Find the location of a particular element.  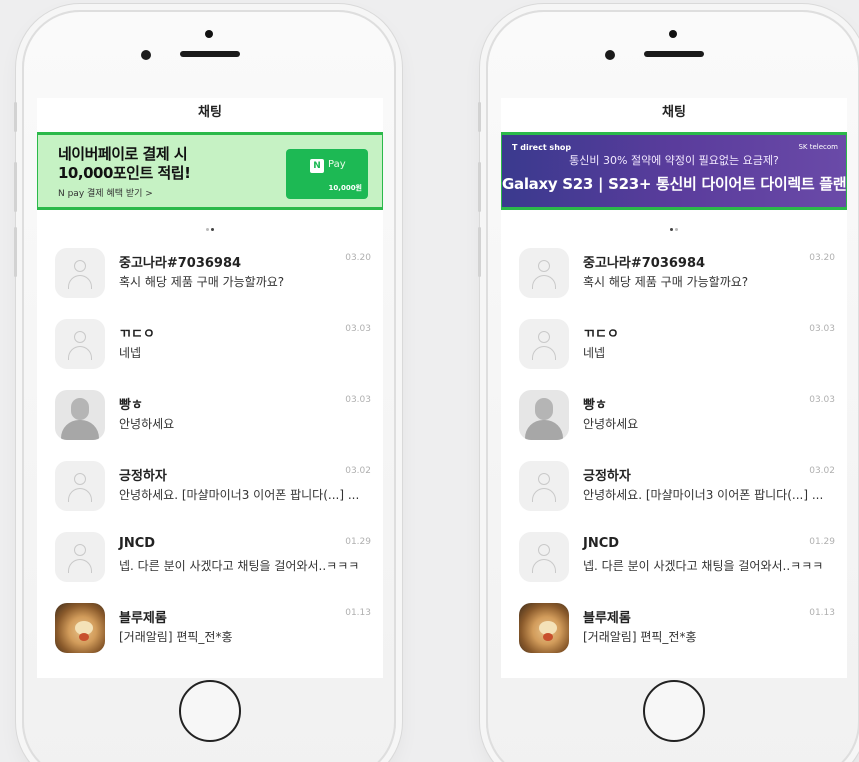

banner-headline: 네이버페이로 결제 시 10,000포인트 적립! is located at coordinates (124, 164).